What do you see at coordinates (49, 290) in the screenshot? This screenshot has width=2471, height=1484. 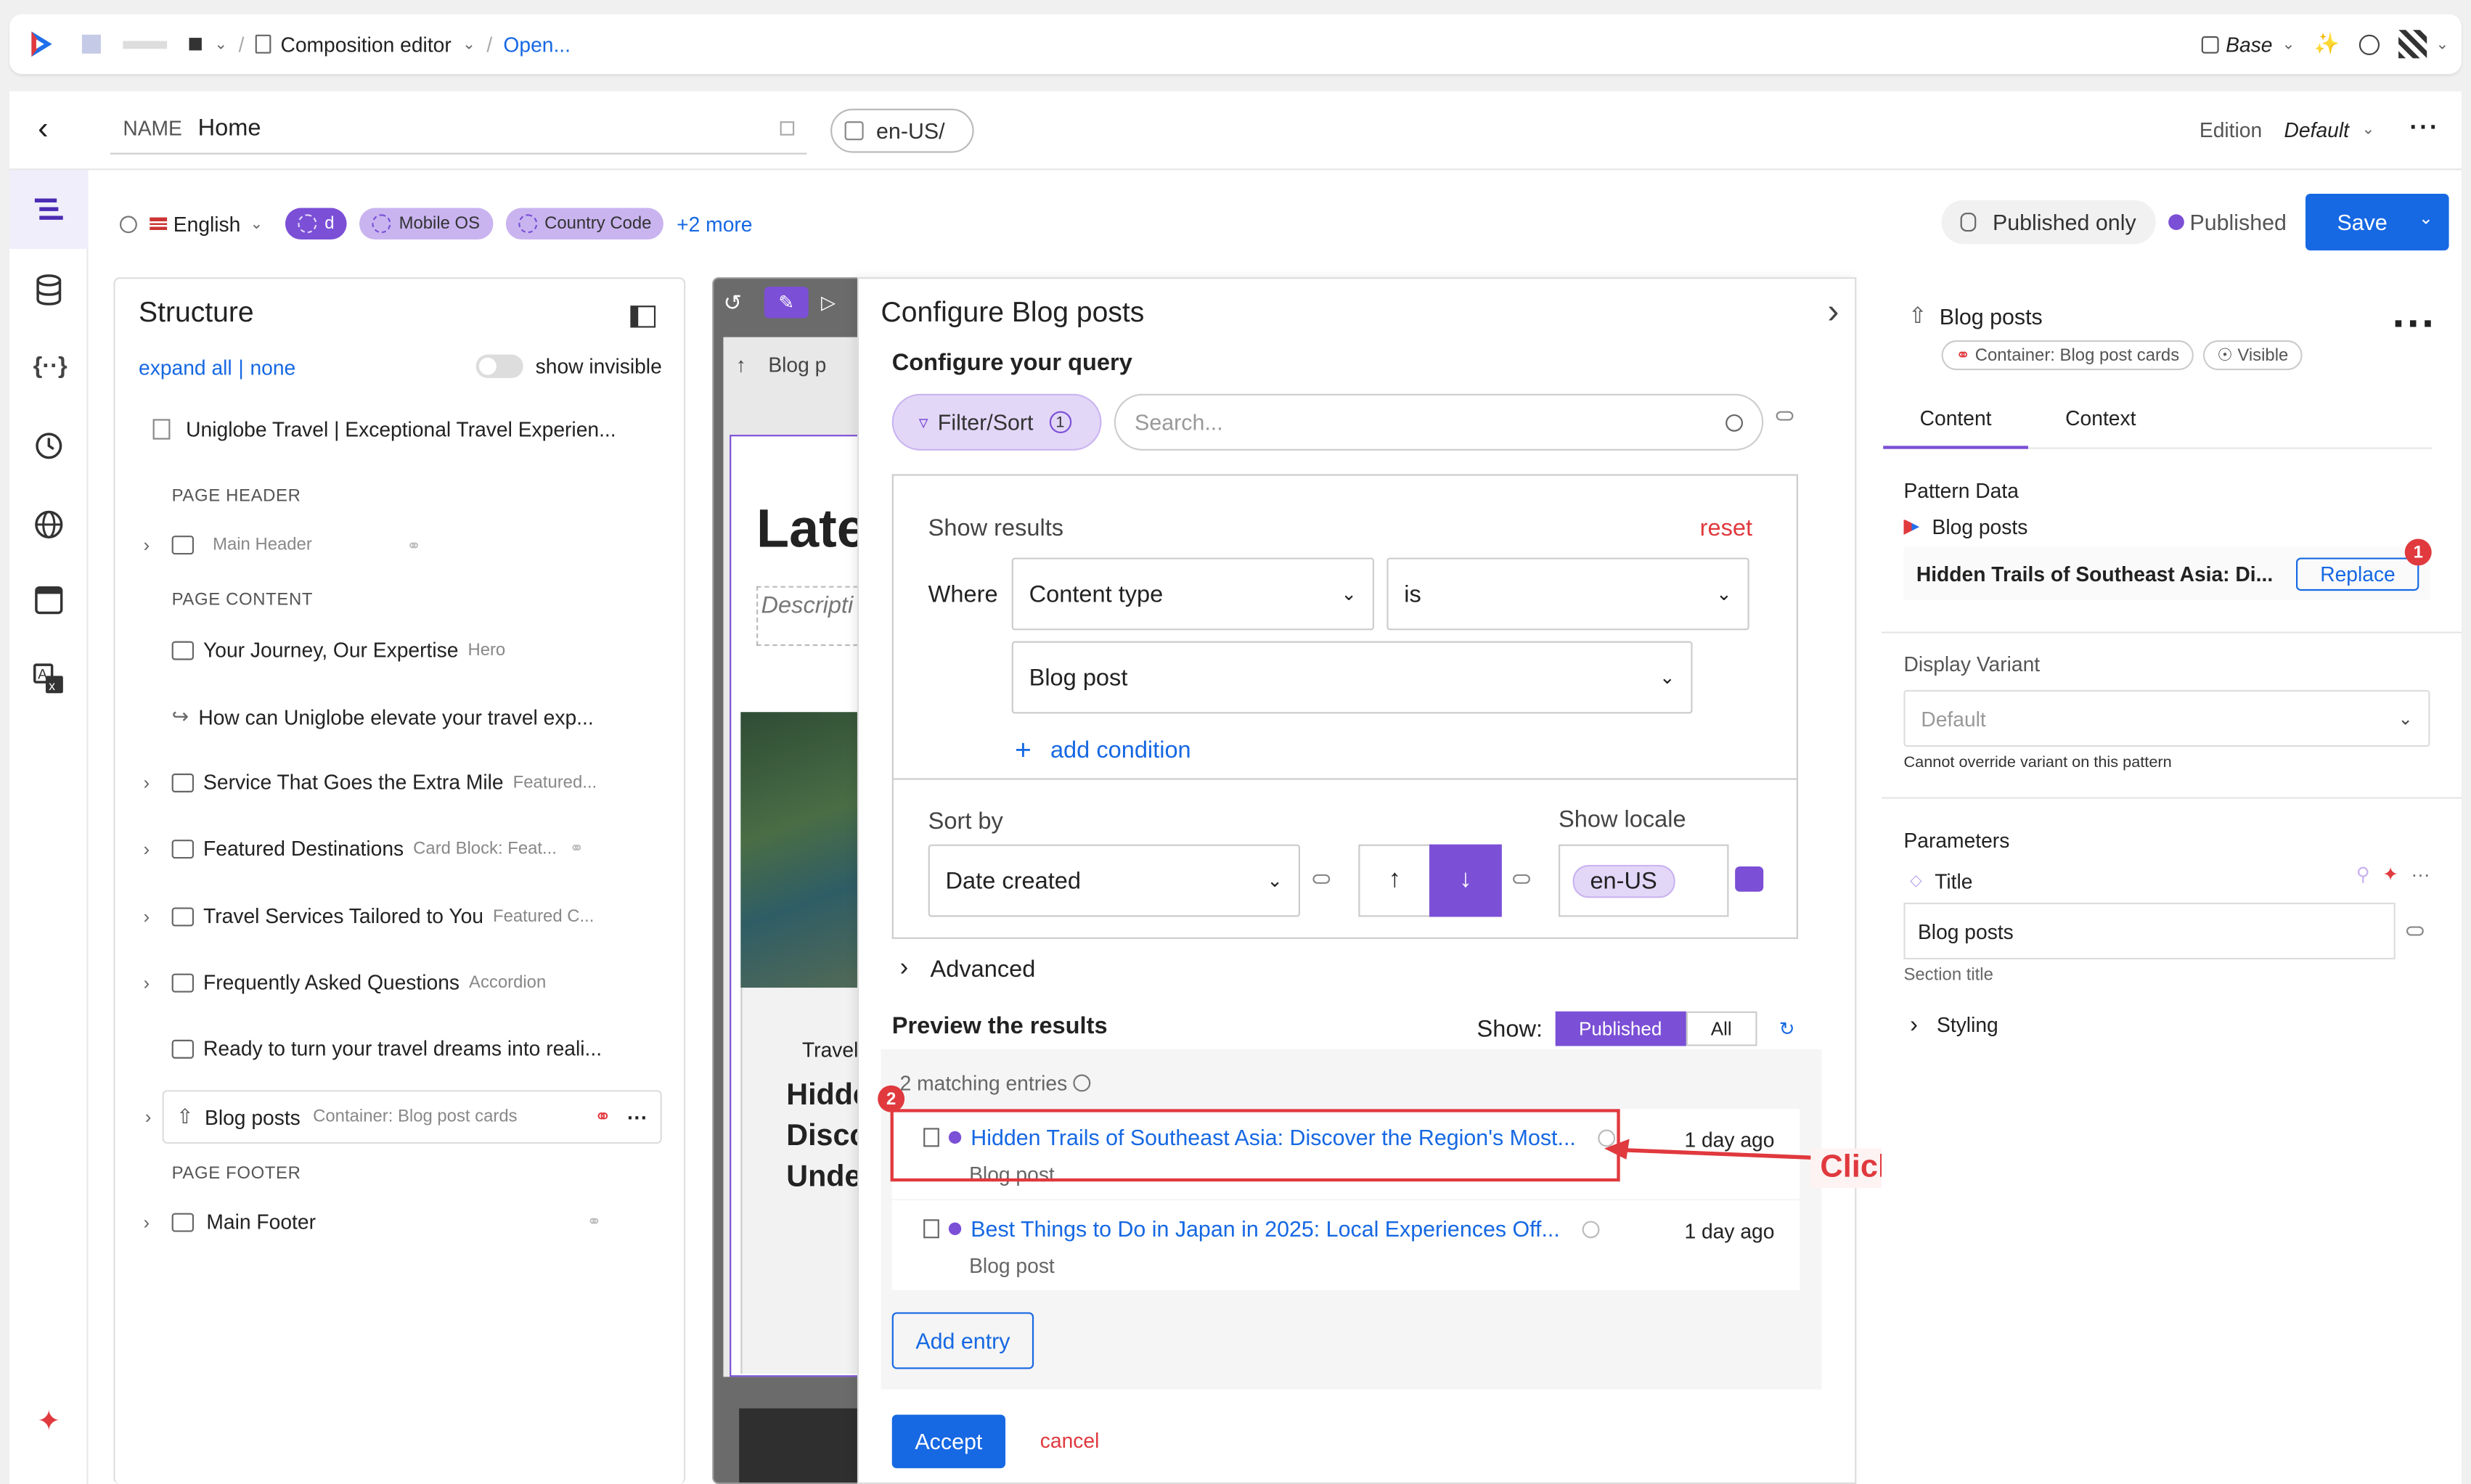 I see `database-icon` at bounding box center [49, 290].